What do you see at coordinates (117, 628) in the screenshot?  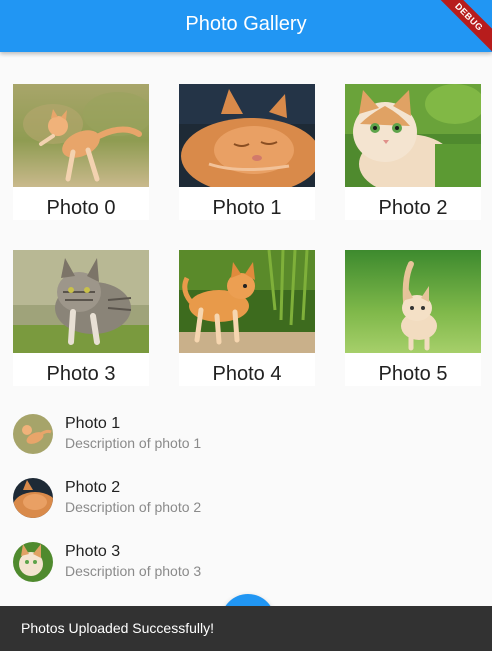 I see `snackbar-message: Photos Uploaded Successfully!` at bounding box center [117, 628].